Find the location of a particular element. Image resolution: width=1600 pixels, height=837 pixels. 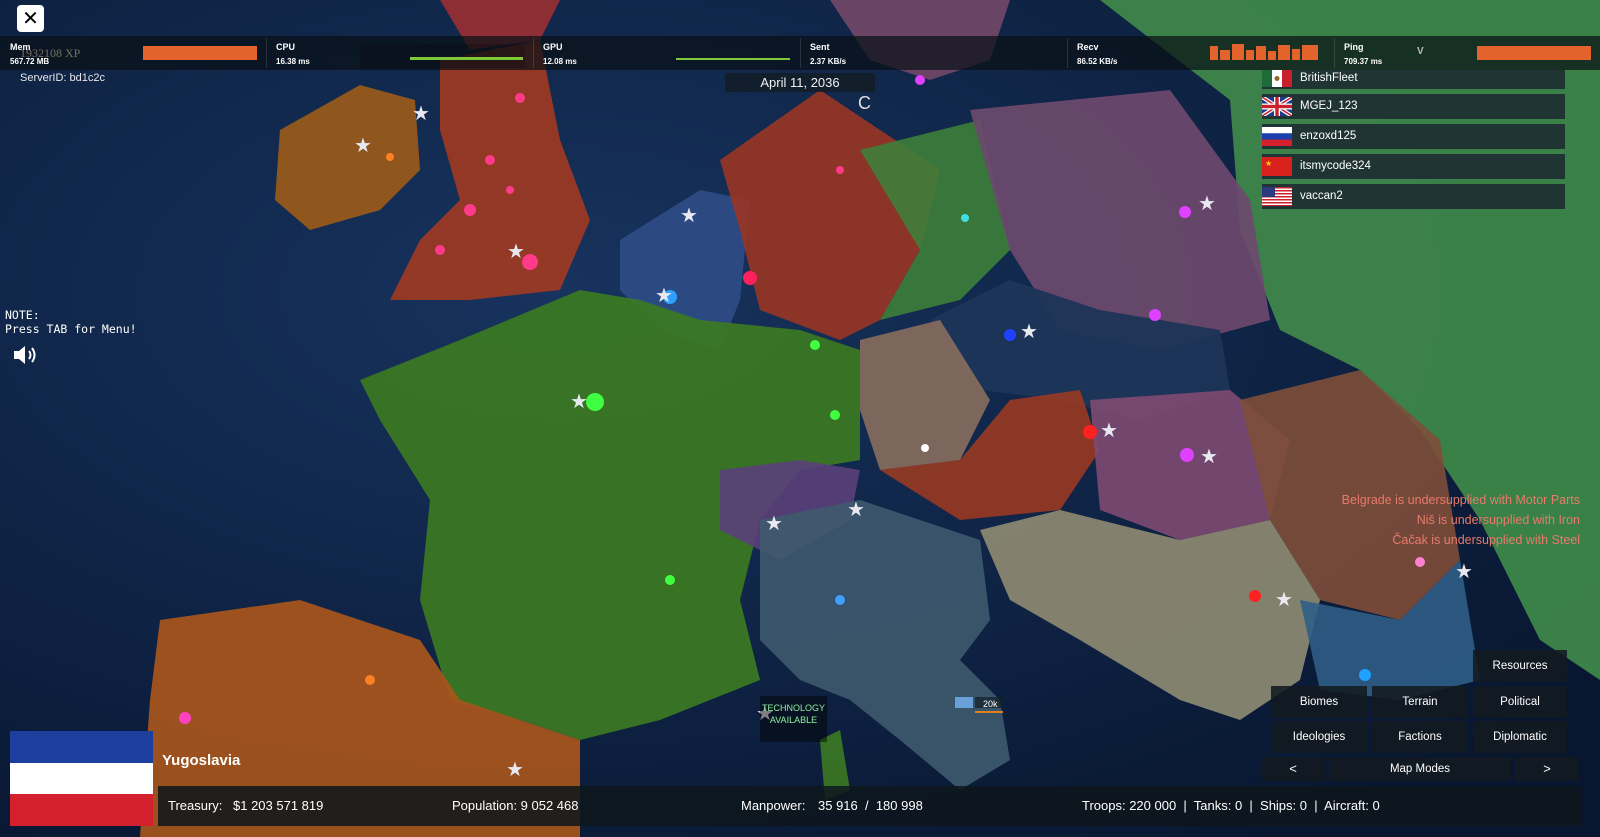

perf-cpu-value: 16.38 ms is located at coordinates (293, 61).